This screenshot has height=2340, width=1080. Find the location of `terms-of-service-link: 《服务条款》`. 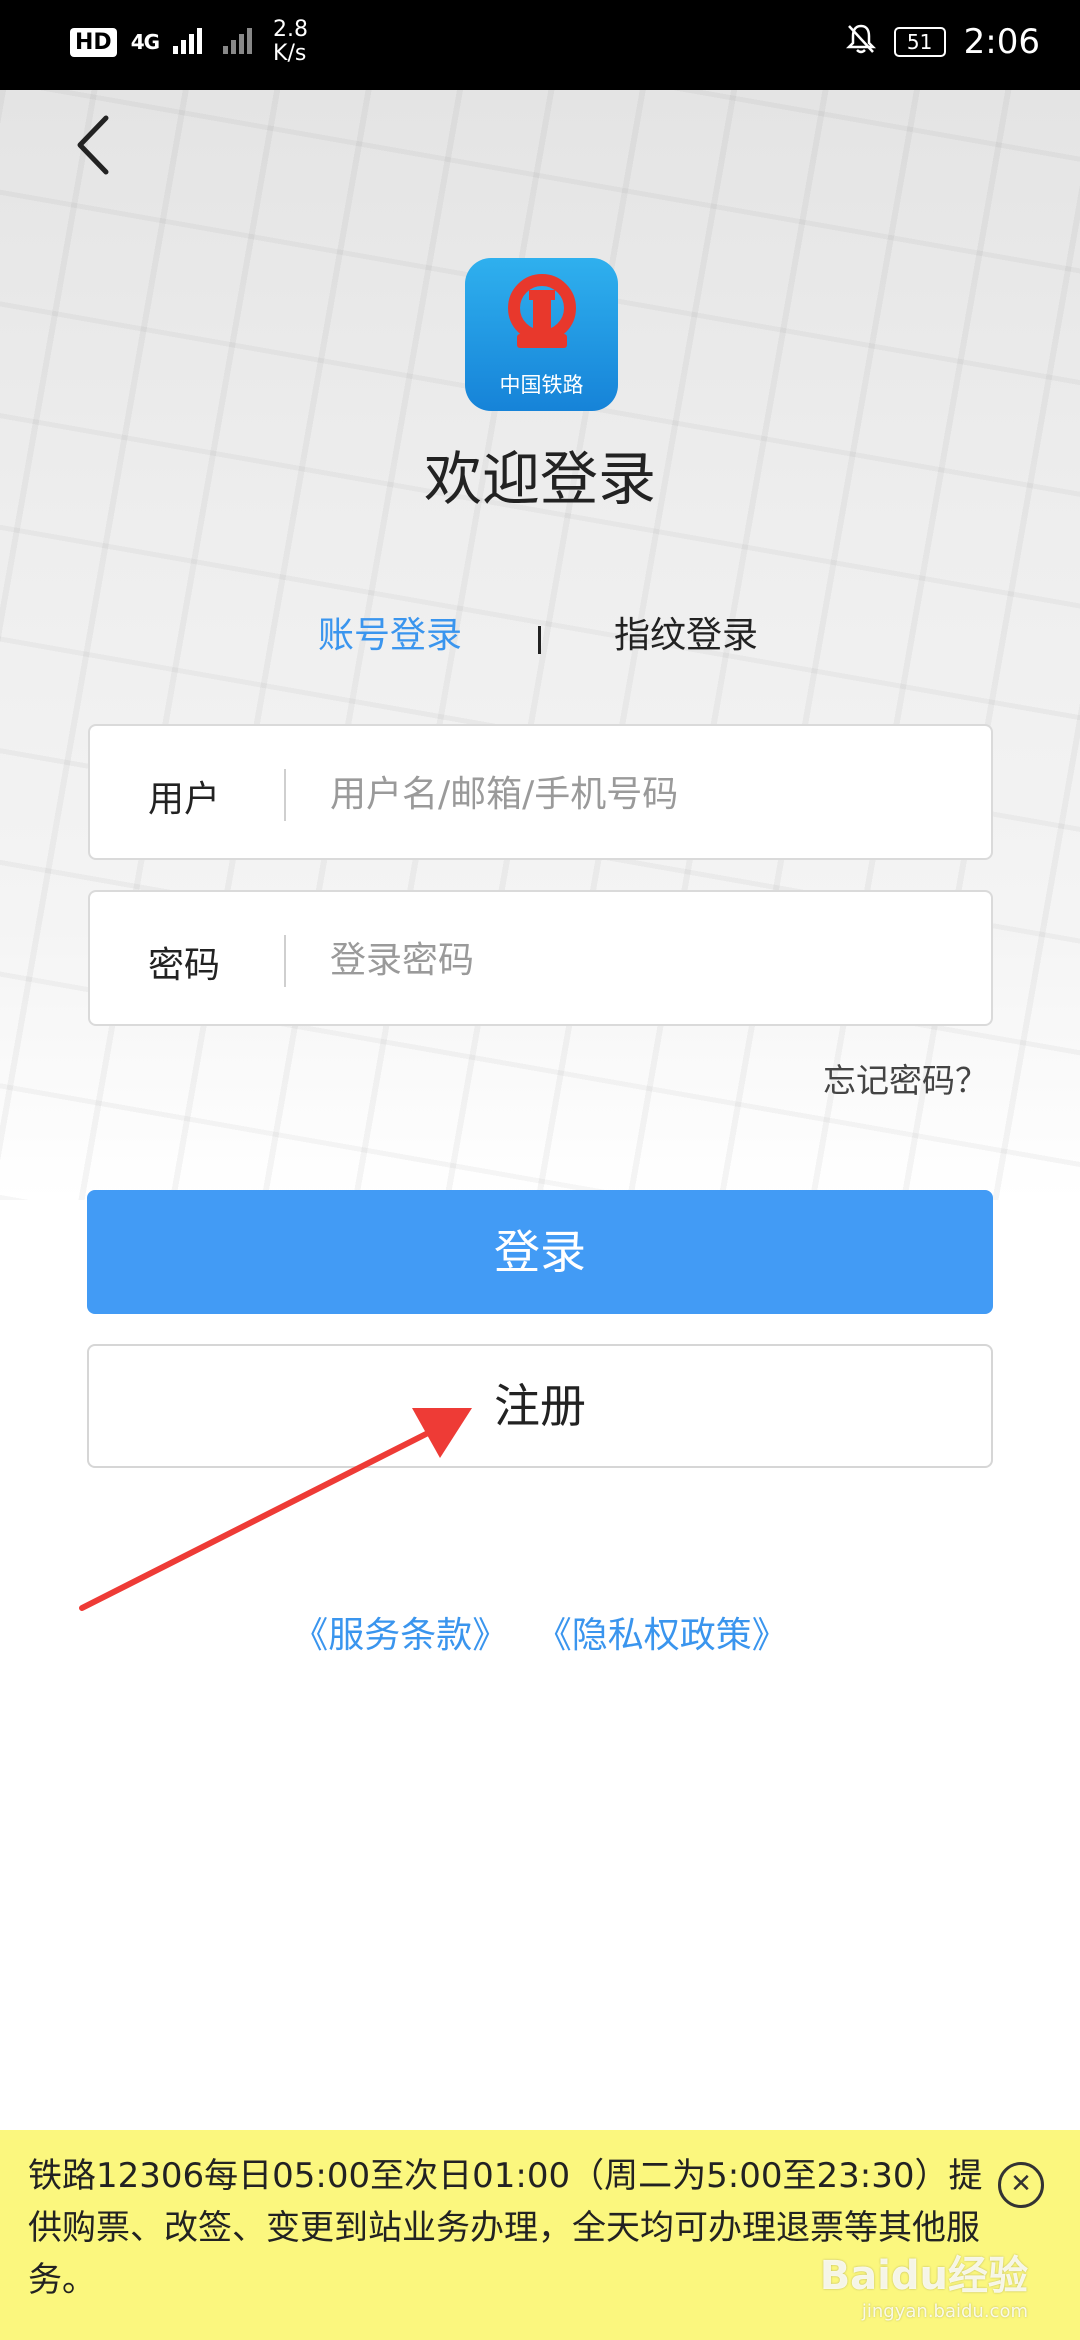

terms-of-service-link: 《服务条款》 is located at coordinates (400, 1635).